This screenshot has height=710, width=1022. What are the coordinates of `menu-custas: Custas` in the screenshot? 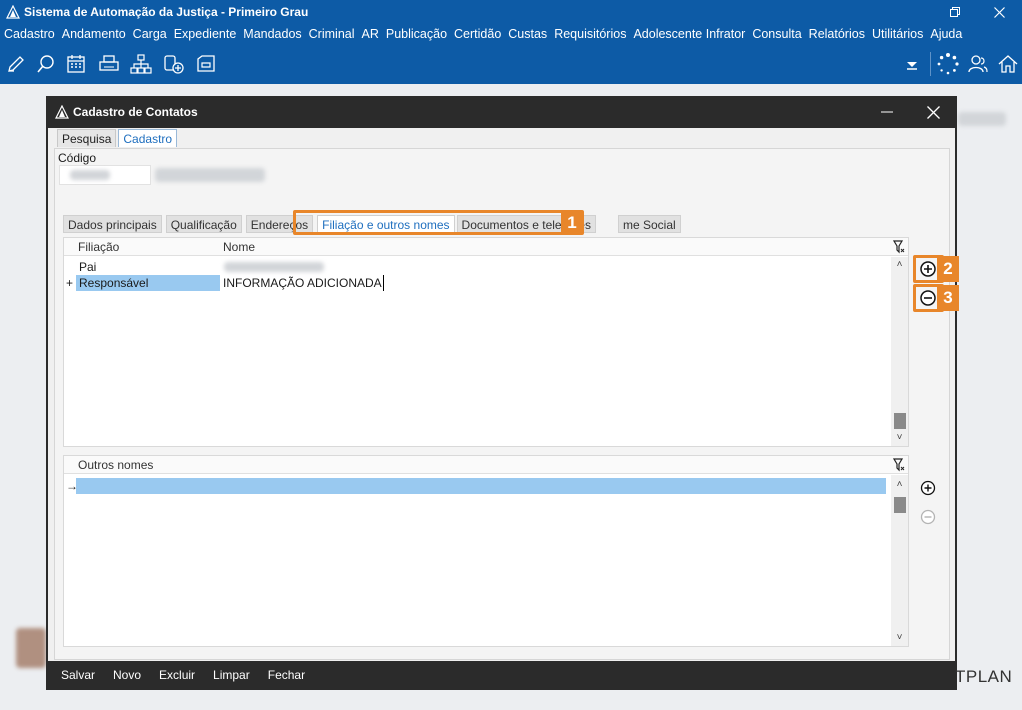 It's located at (529, 34).